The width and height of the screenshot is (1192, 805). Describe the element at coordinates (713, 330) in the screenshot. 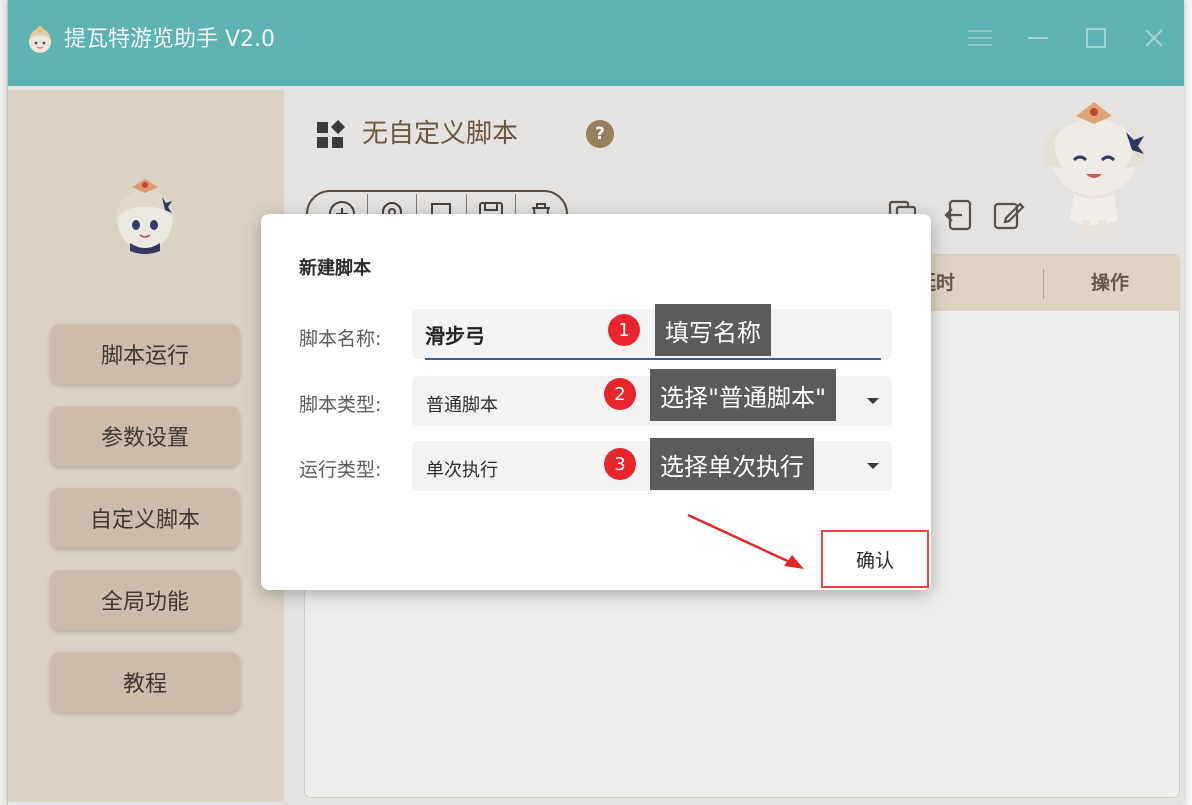

I see `annotation-callout-1: 填写名称` at that location.